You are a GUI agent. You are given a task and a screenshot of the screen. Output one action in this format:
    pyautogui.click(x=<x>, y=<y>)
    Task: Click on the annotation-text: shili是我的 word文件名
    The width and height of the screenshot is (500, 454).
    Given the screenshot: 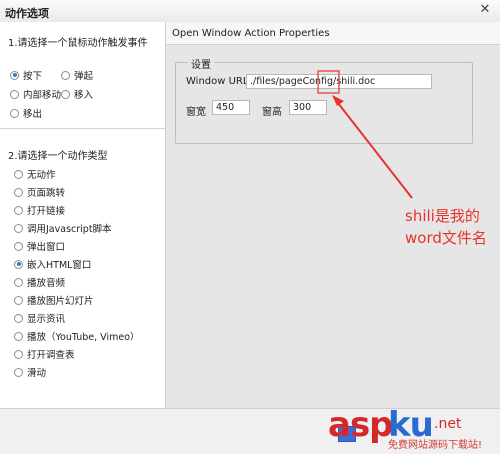 What is the action you would take?
    pyautogui.click(x=446, y=227)
    